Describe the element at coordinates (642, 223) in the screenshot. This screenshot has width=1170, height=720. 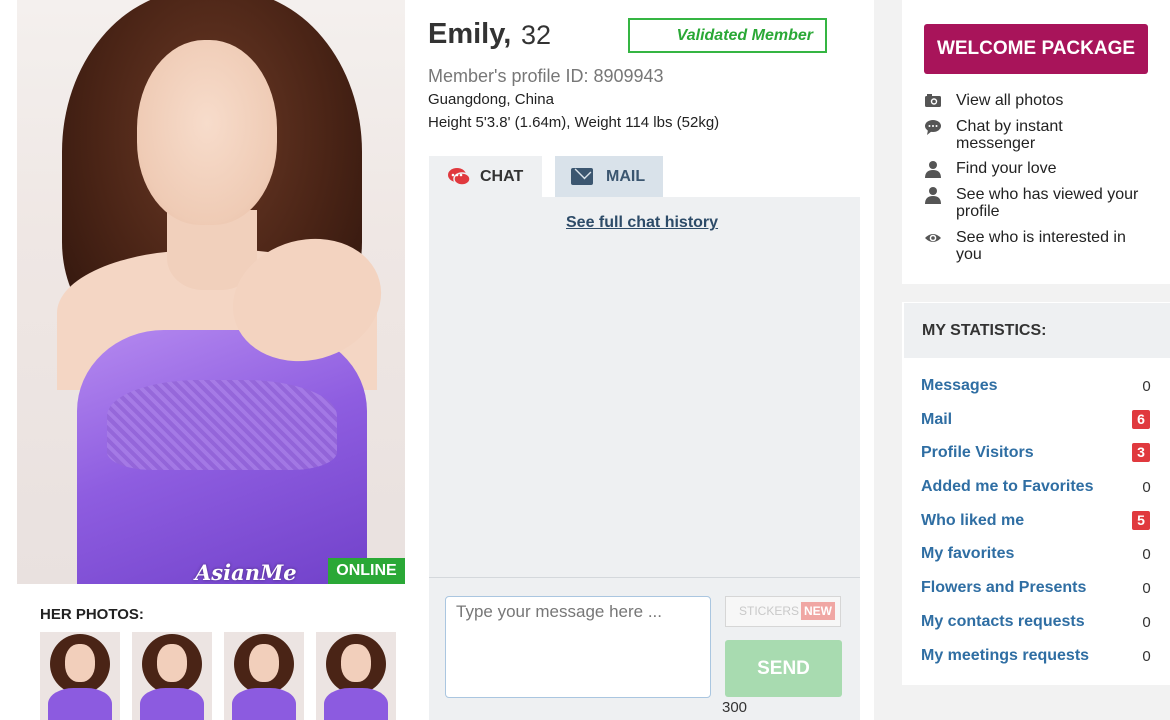
I see `see-full-chat-history-link: See full chat history` at that location.